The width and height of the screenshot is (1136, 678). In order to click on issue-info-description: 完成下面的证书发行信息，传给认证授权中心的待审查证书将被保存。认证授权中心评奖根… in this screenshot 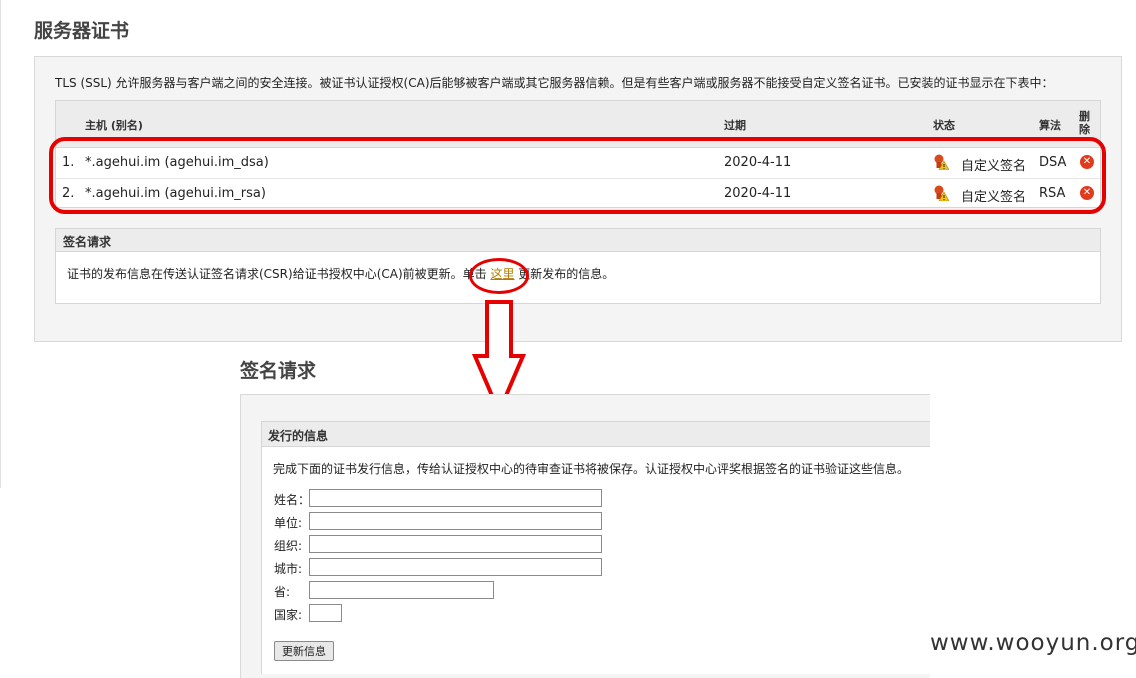, I will do `click(591, 469)`.